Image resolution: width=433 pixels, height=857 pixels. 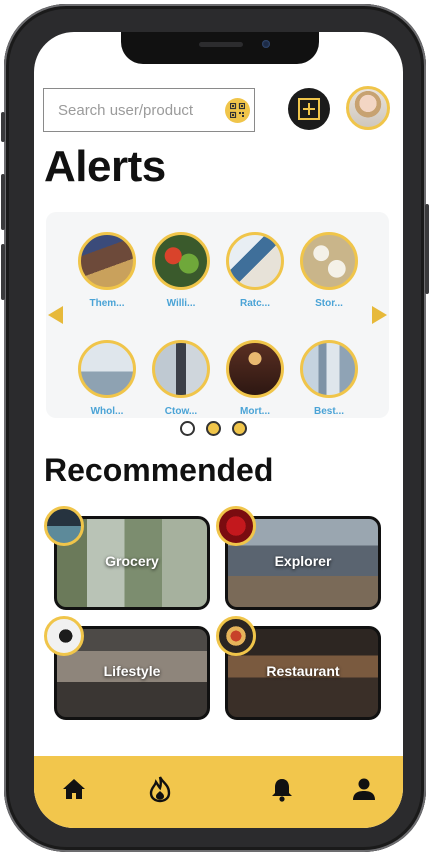 I want to click on plus-icon, so click(x=309, y=109).